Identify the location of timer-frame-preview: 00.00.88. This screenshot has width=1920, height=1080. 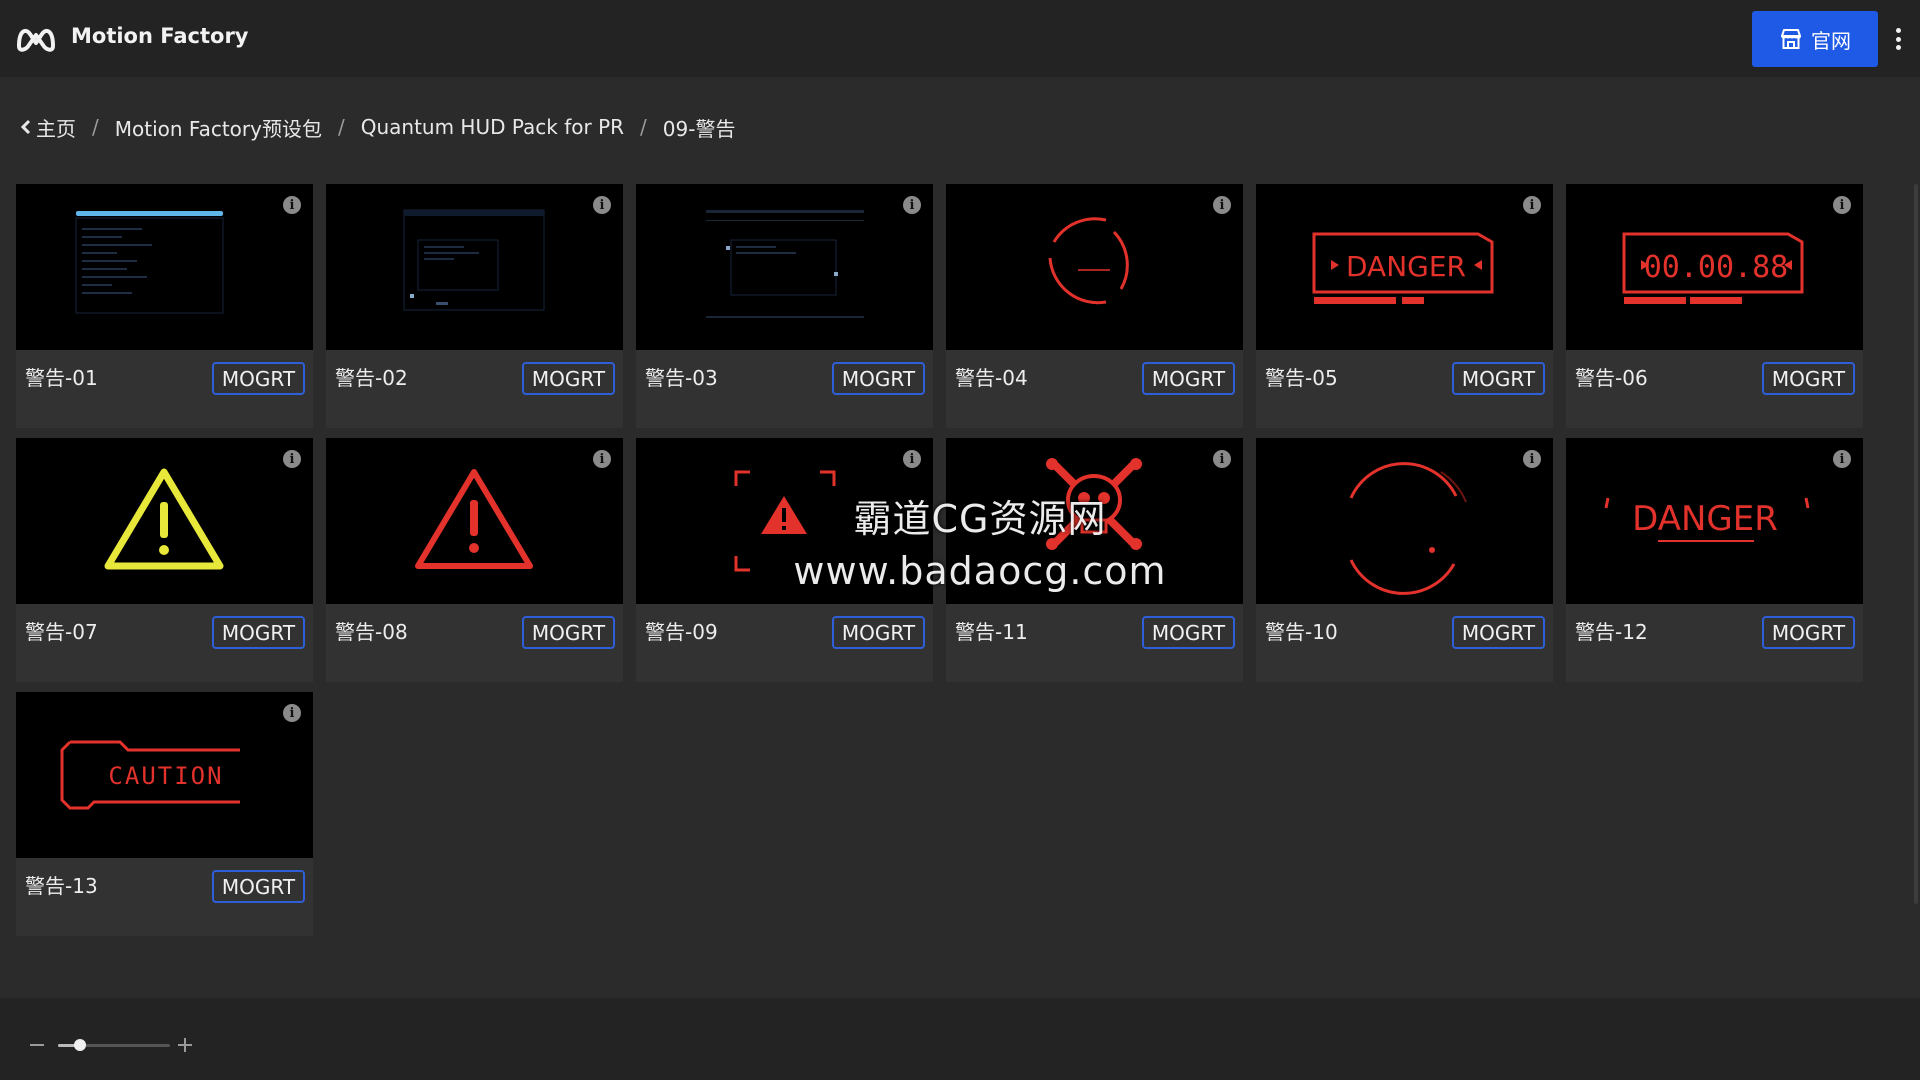
(1713, 268).